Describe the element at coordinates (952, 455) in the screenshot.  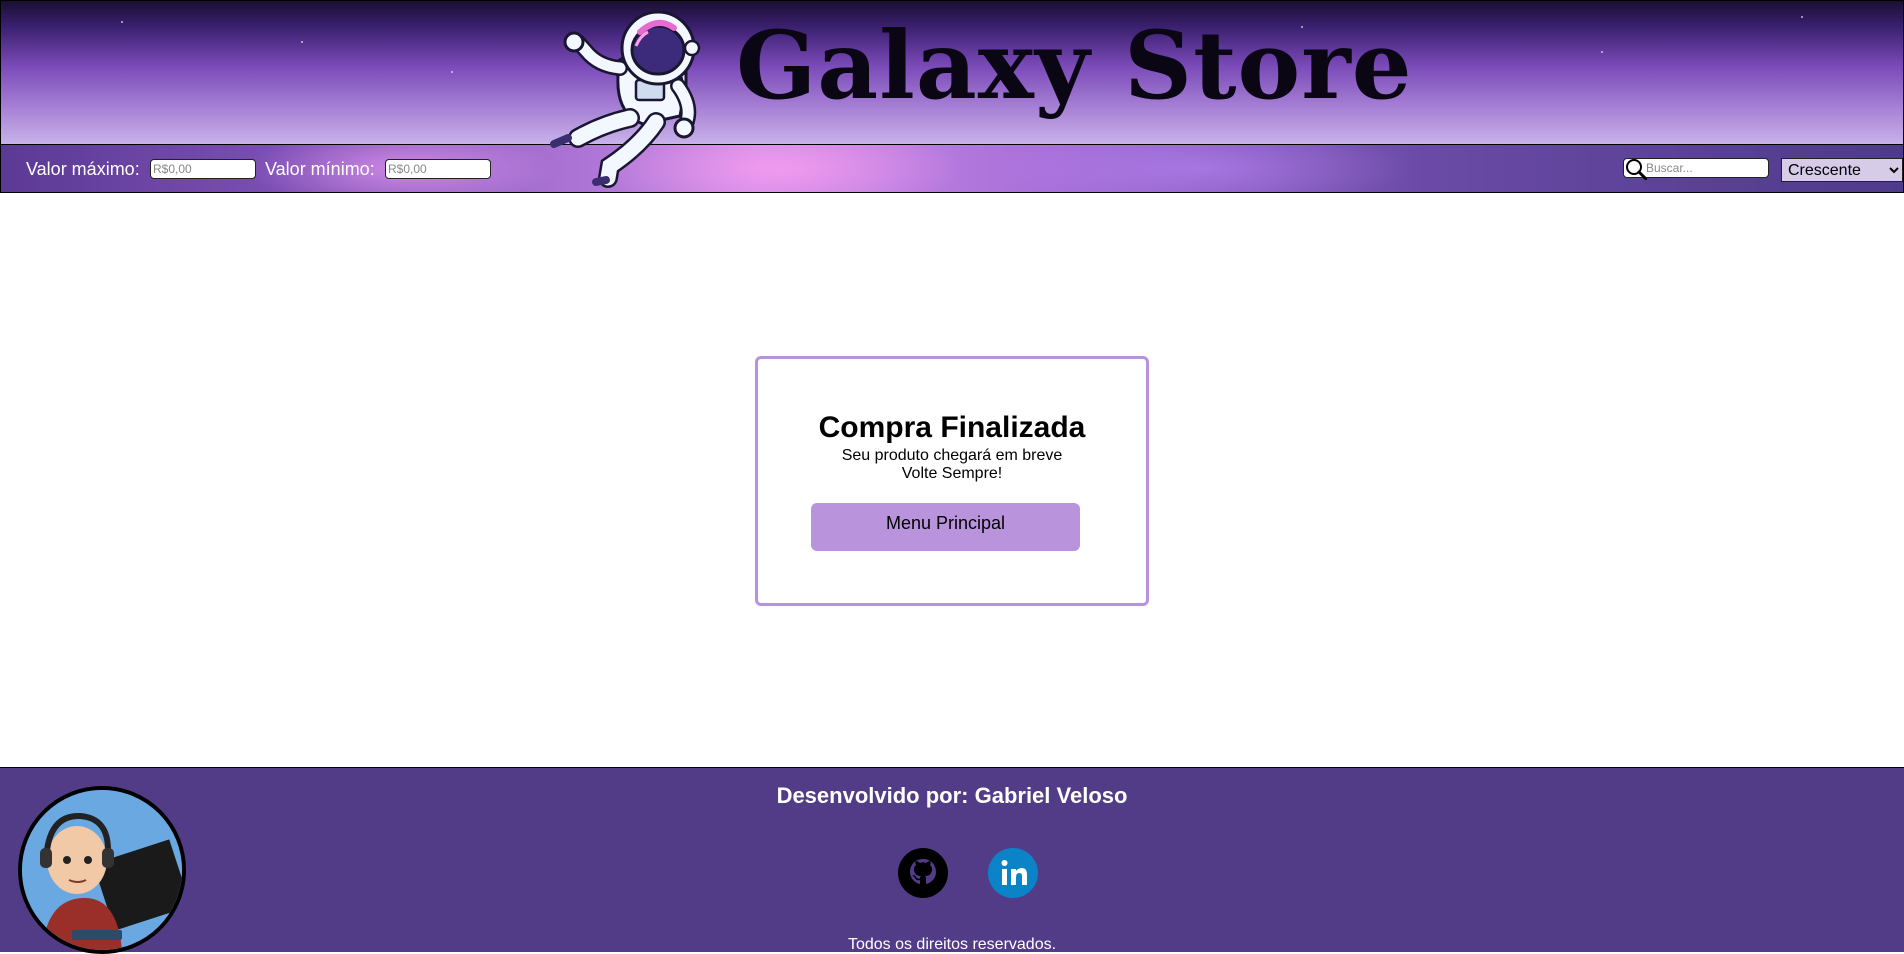
I see `card-message-delivery: Seu produto chegará em breve` at that location.